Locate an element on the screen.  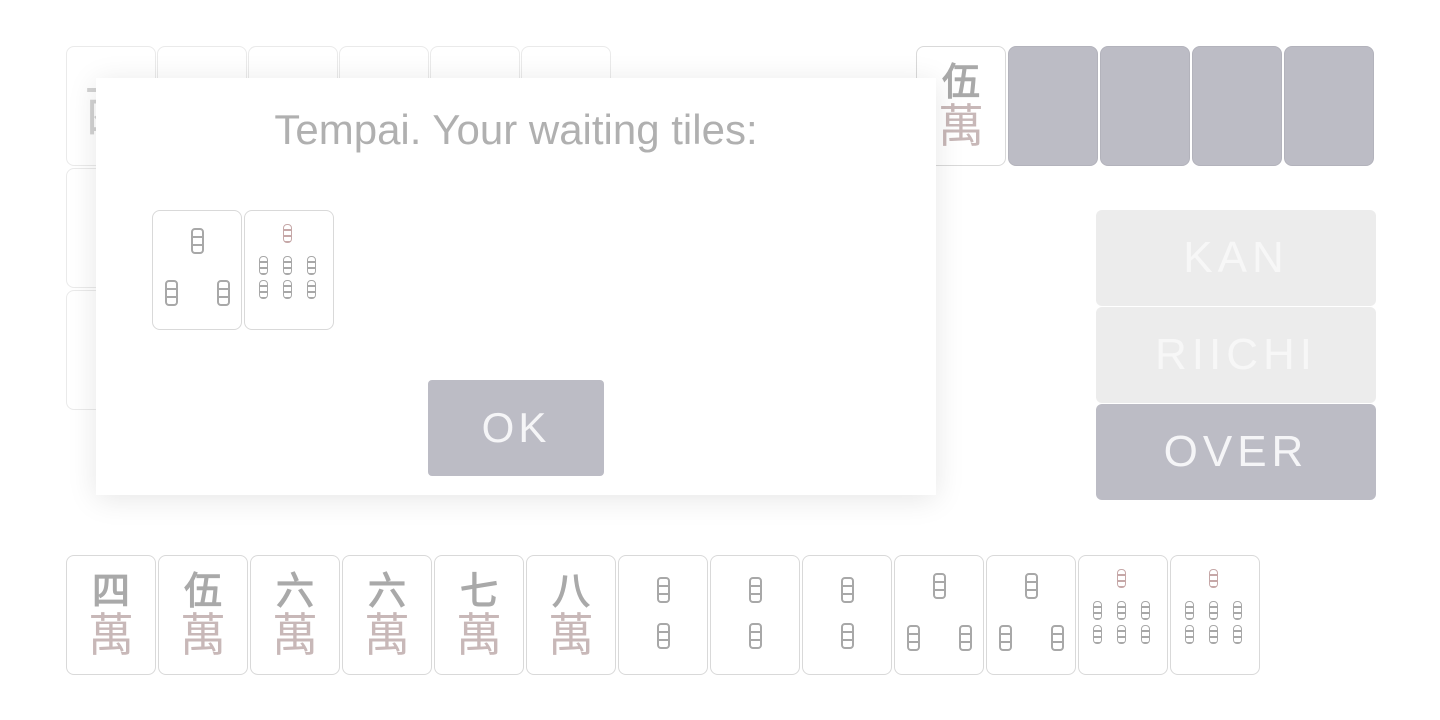
over-button: OVER is located at coordinates (1236, 452).